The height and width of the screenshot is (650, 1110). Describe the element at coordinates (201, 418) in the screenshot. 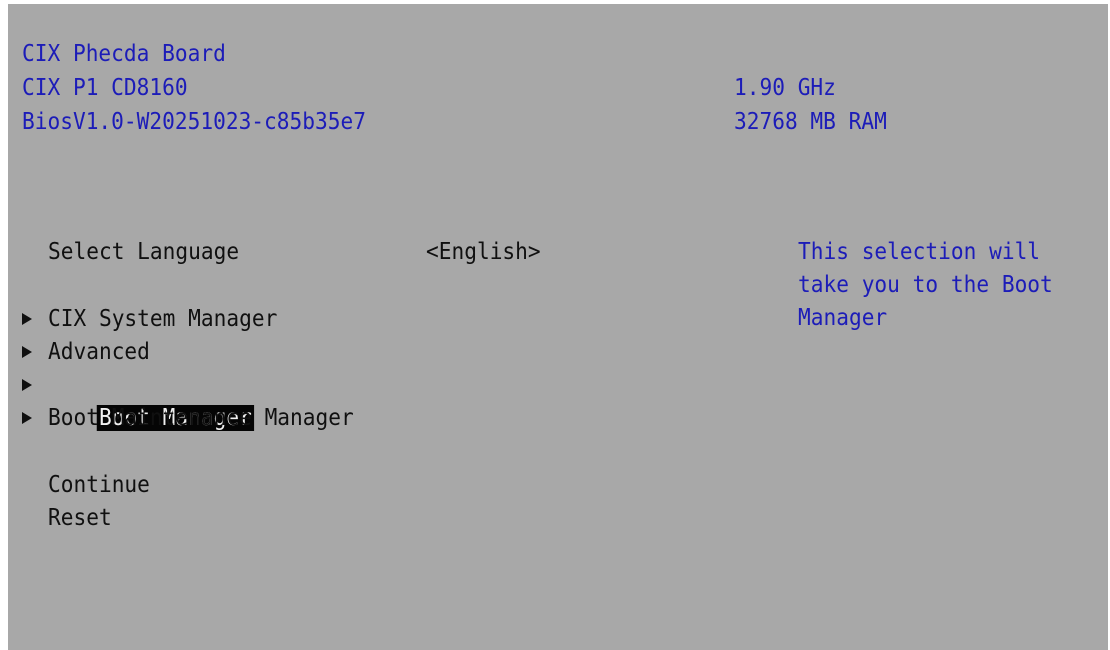

I see `menu-item-boot-maintenance-manager: Boot Maintenance Manager` at that location.